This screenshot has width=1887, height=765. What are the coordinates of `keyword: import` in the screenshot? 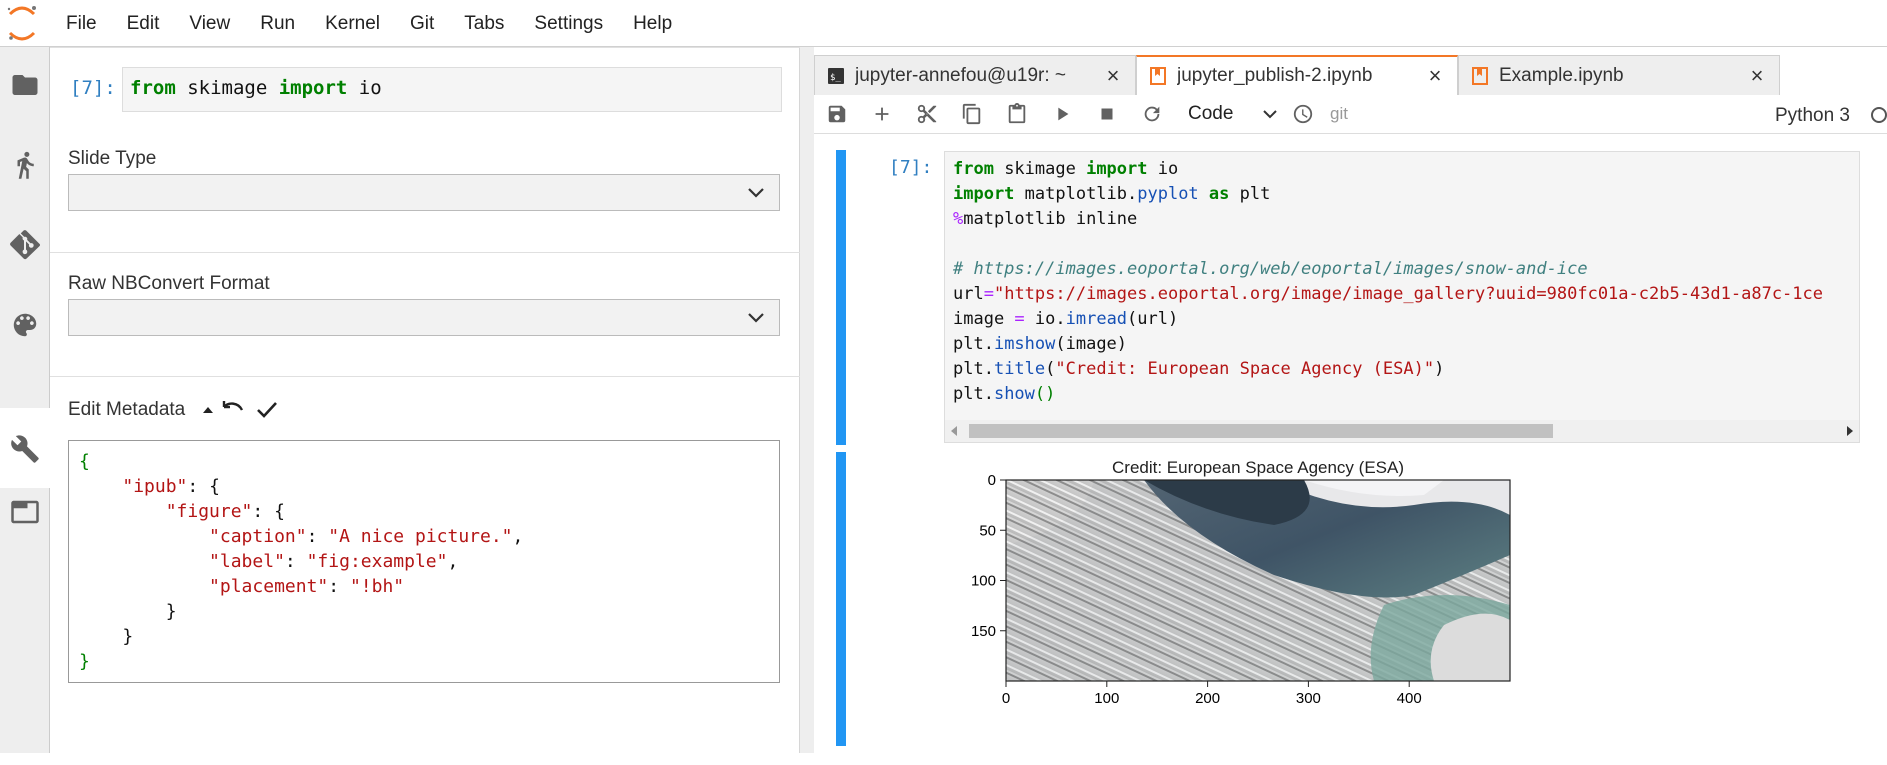 It's located at (1117, 169).